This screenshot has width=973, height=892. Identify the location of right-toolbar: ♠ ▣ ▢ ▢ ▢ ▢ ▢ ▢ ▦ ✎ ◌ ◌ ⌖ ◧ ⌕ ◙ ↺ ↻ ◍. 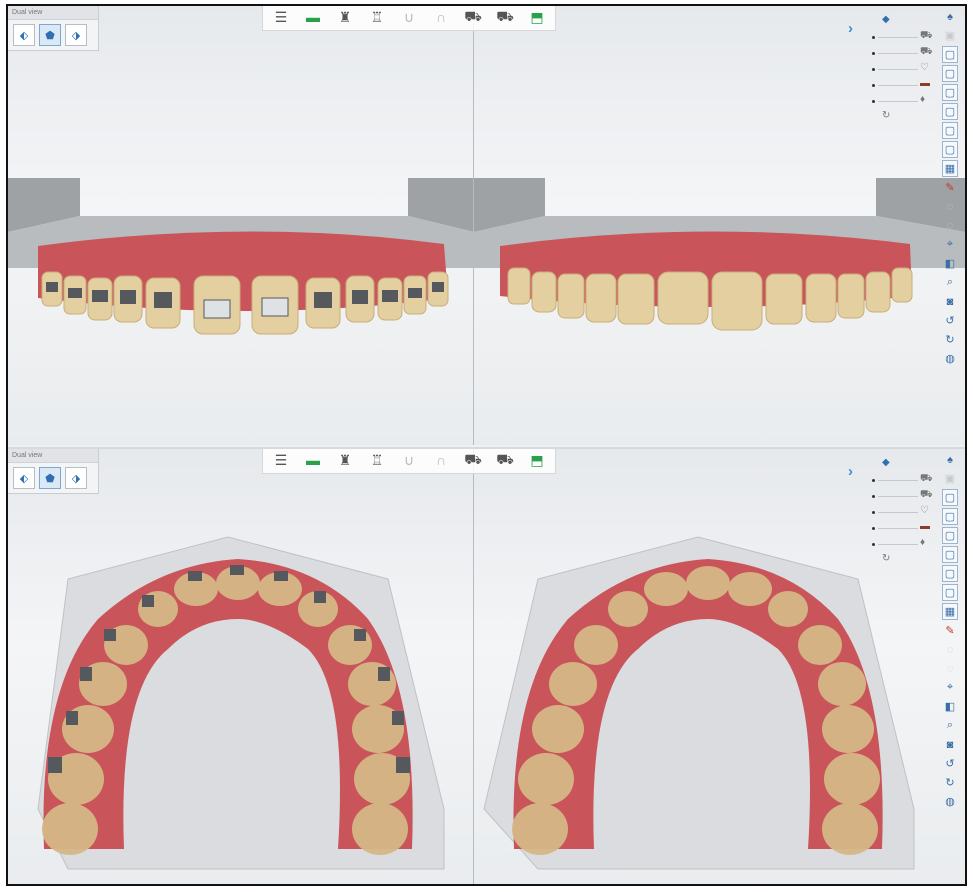
(952, 187).